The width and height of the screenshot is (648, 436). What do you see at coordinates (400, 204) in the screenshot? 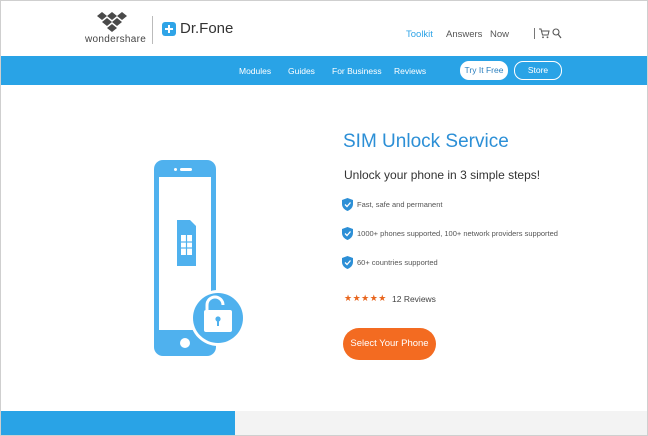
I see `feature-text: Fast, safe and permanent` at bounding box center [400, 204].